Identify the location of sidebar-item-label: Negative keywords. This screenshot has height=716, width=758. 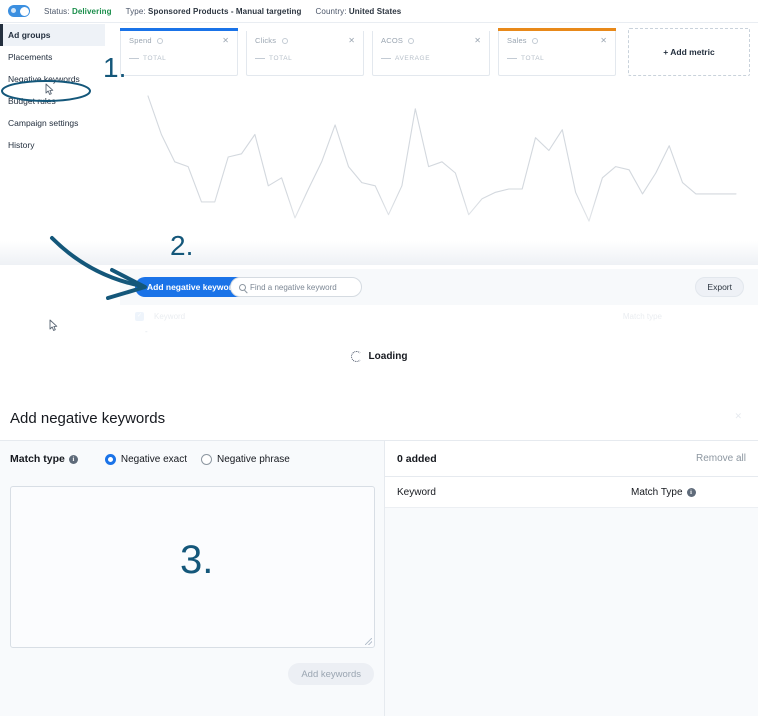
(44, 79).